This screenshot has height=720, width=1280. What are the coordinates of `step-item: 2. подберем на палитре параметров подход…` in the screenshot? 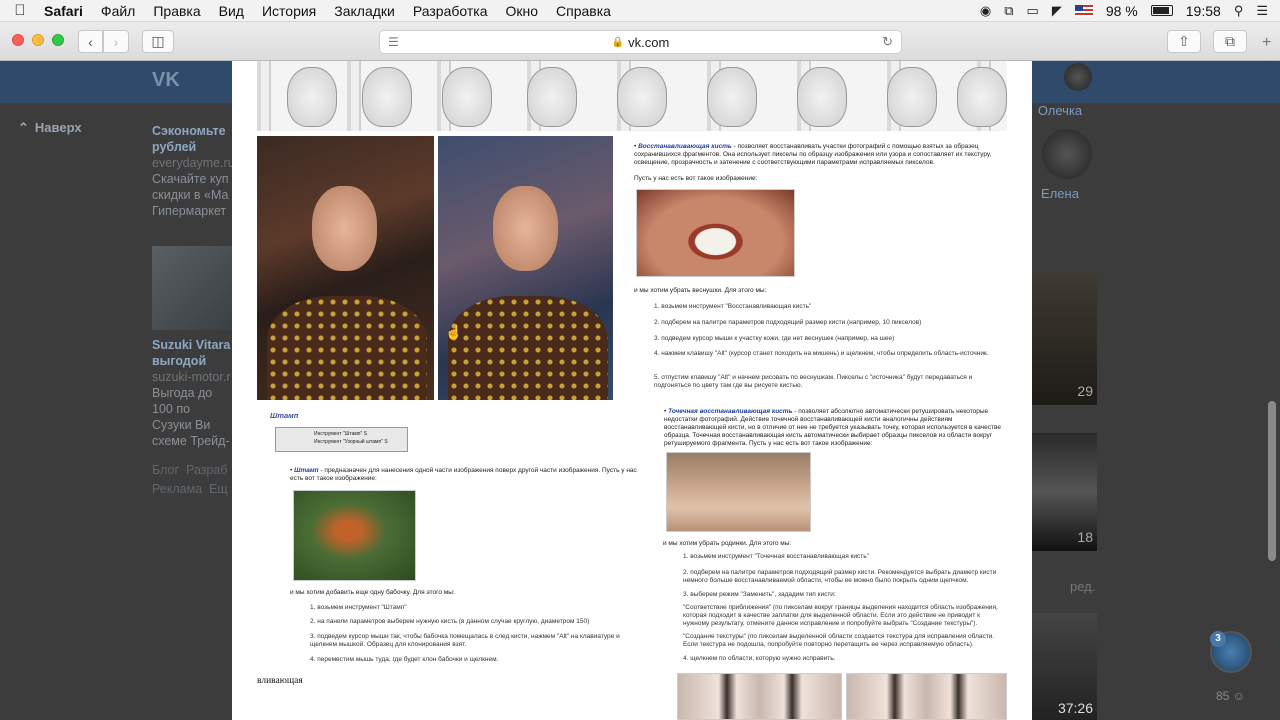 It's located at (788, 322).